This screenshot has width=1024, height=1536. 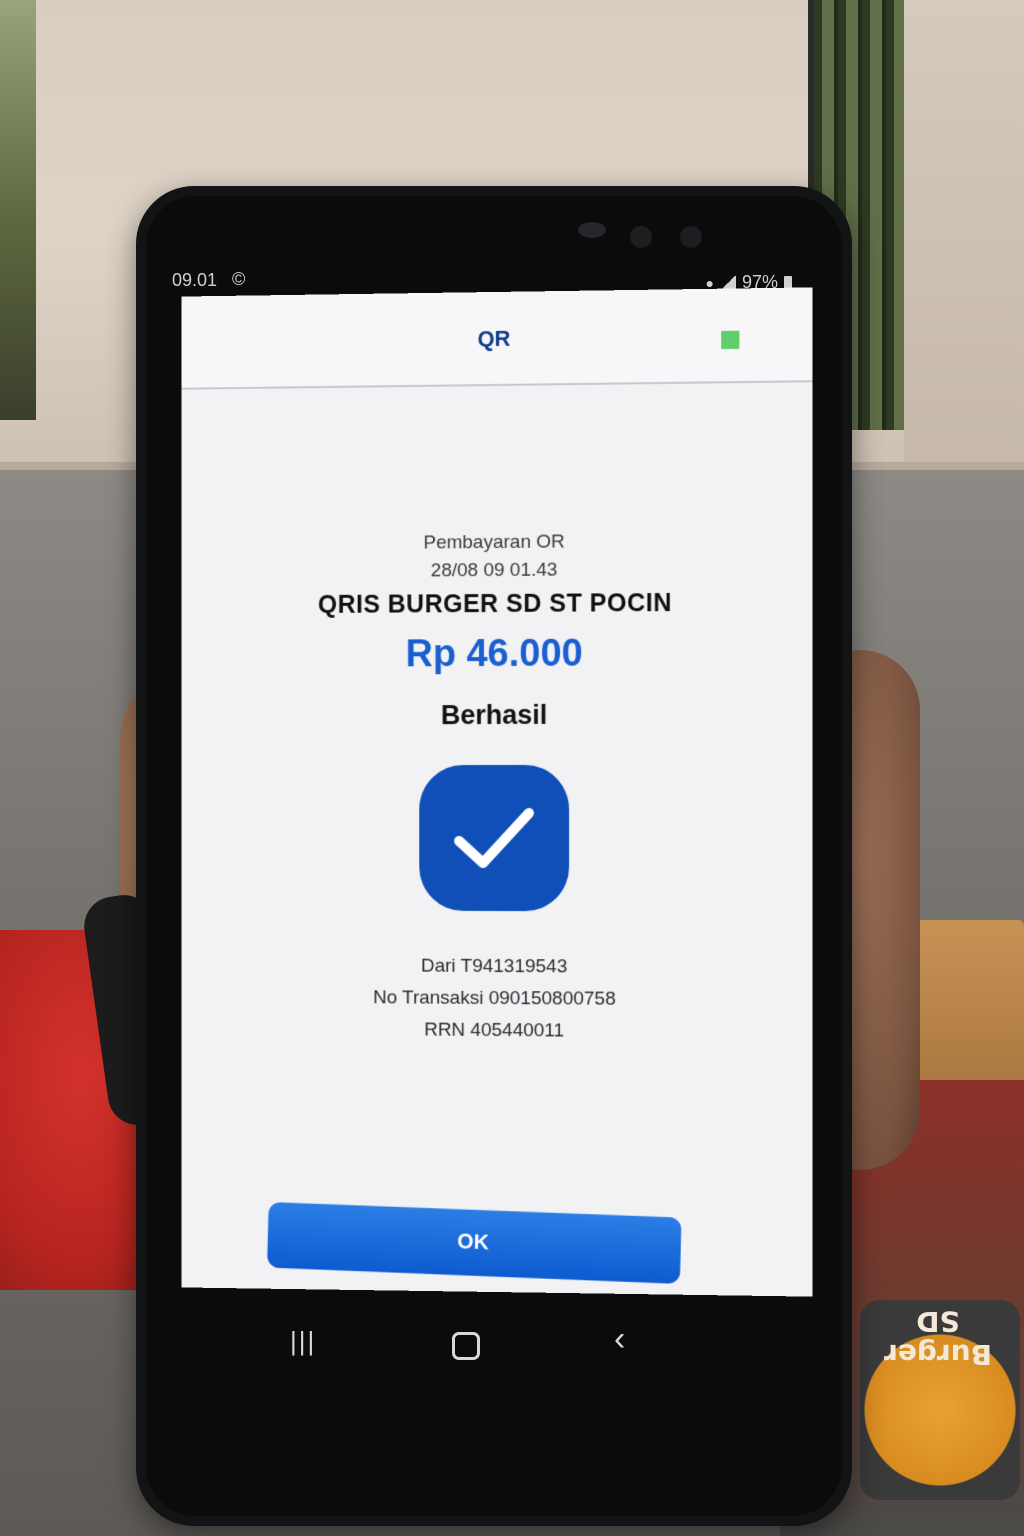 What do you see at coordinates (964, 235) in the screenshot?
I see `background-pillar` at bounding box center [964, 235].